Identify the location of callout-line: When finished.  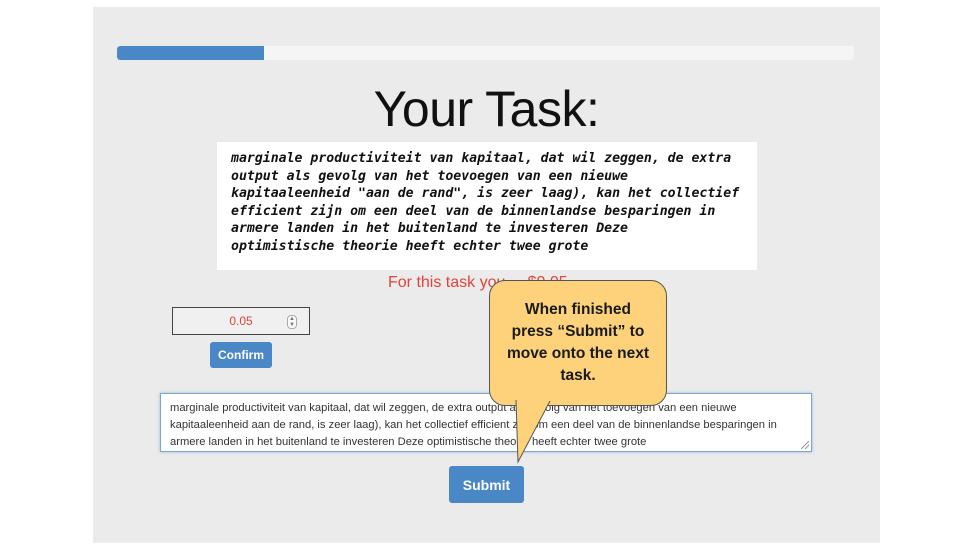
(578, 309).